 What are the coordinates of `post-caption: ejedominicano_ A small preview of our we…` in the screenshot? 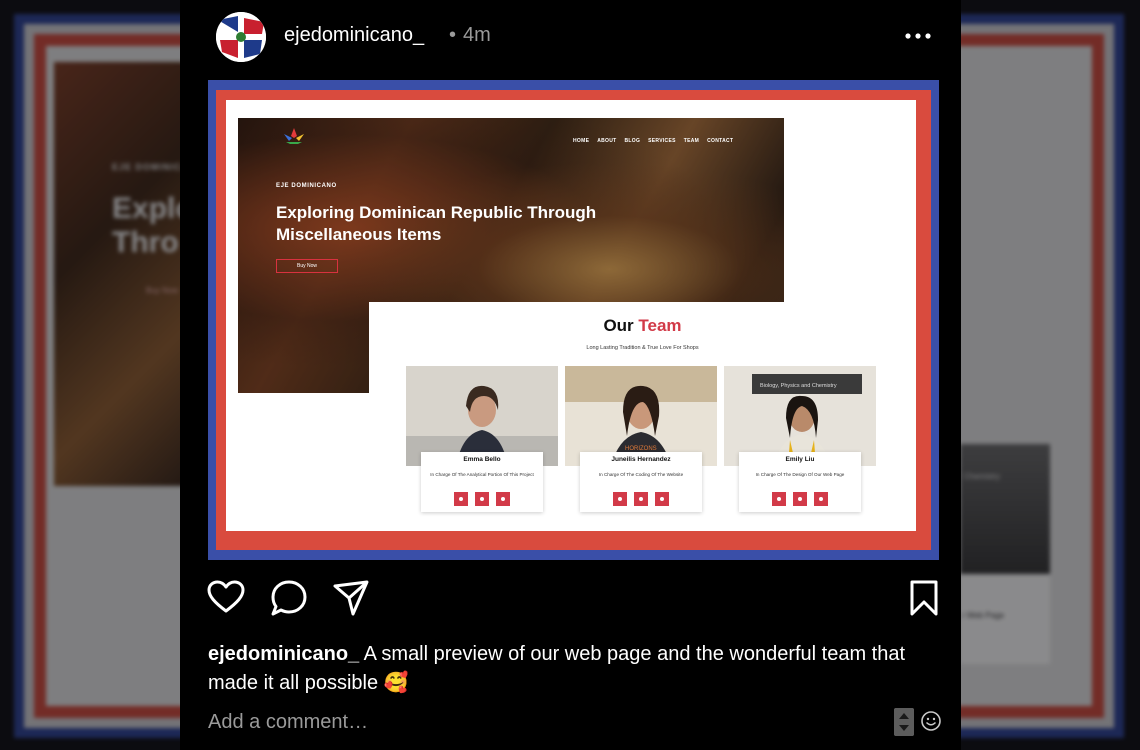 It's located at (573, 669).